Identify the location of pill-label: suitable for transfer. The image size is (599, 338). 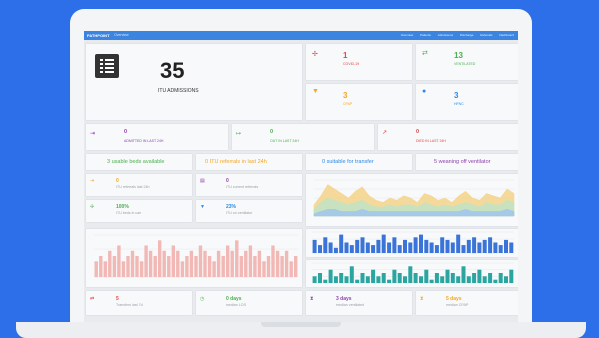
(350, 162).